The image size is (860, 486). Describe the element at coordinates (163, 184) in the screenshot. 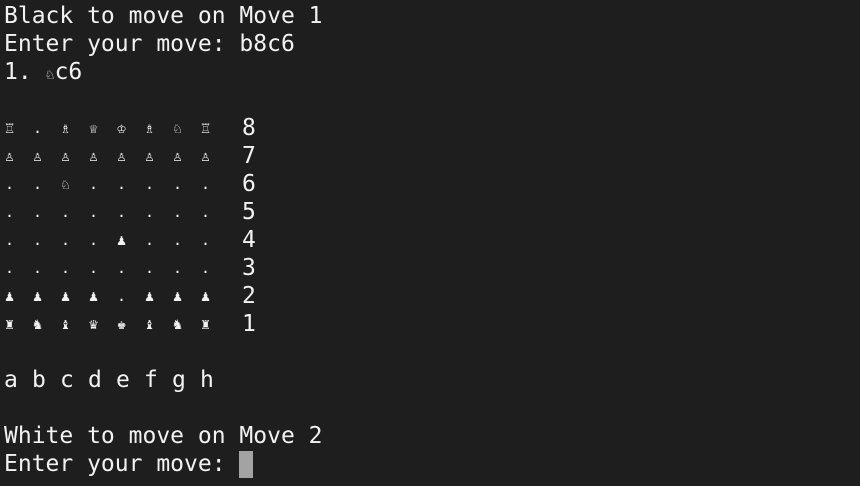

I see `board-rank-row: .. ♘..... 6` at that location.